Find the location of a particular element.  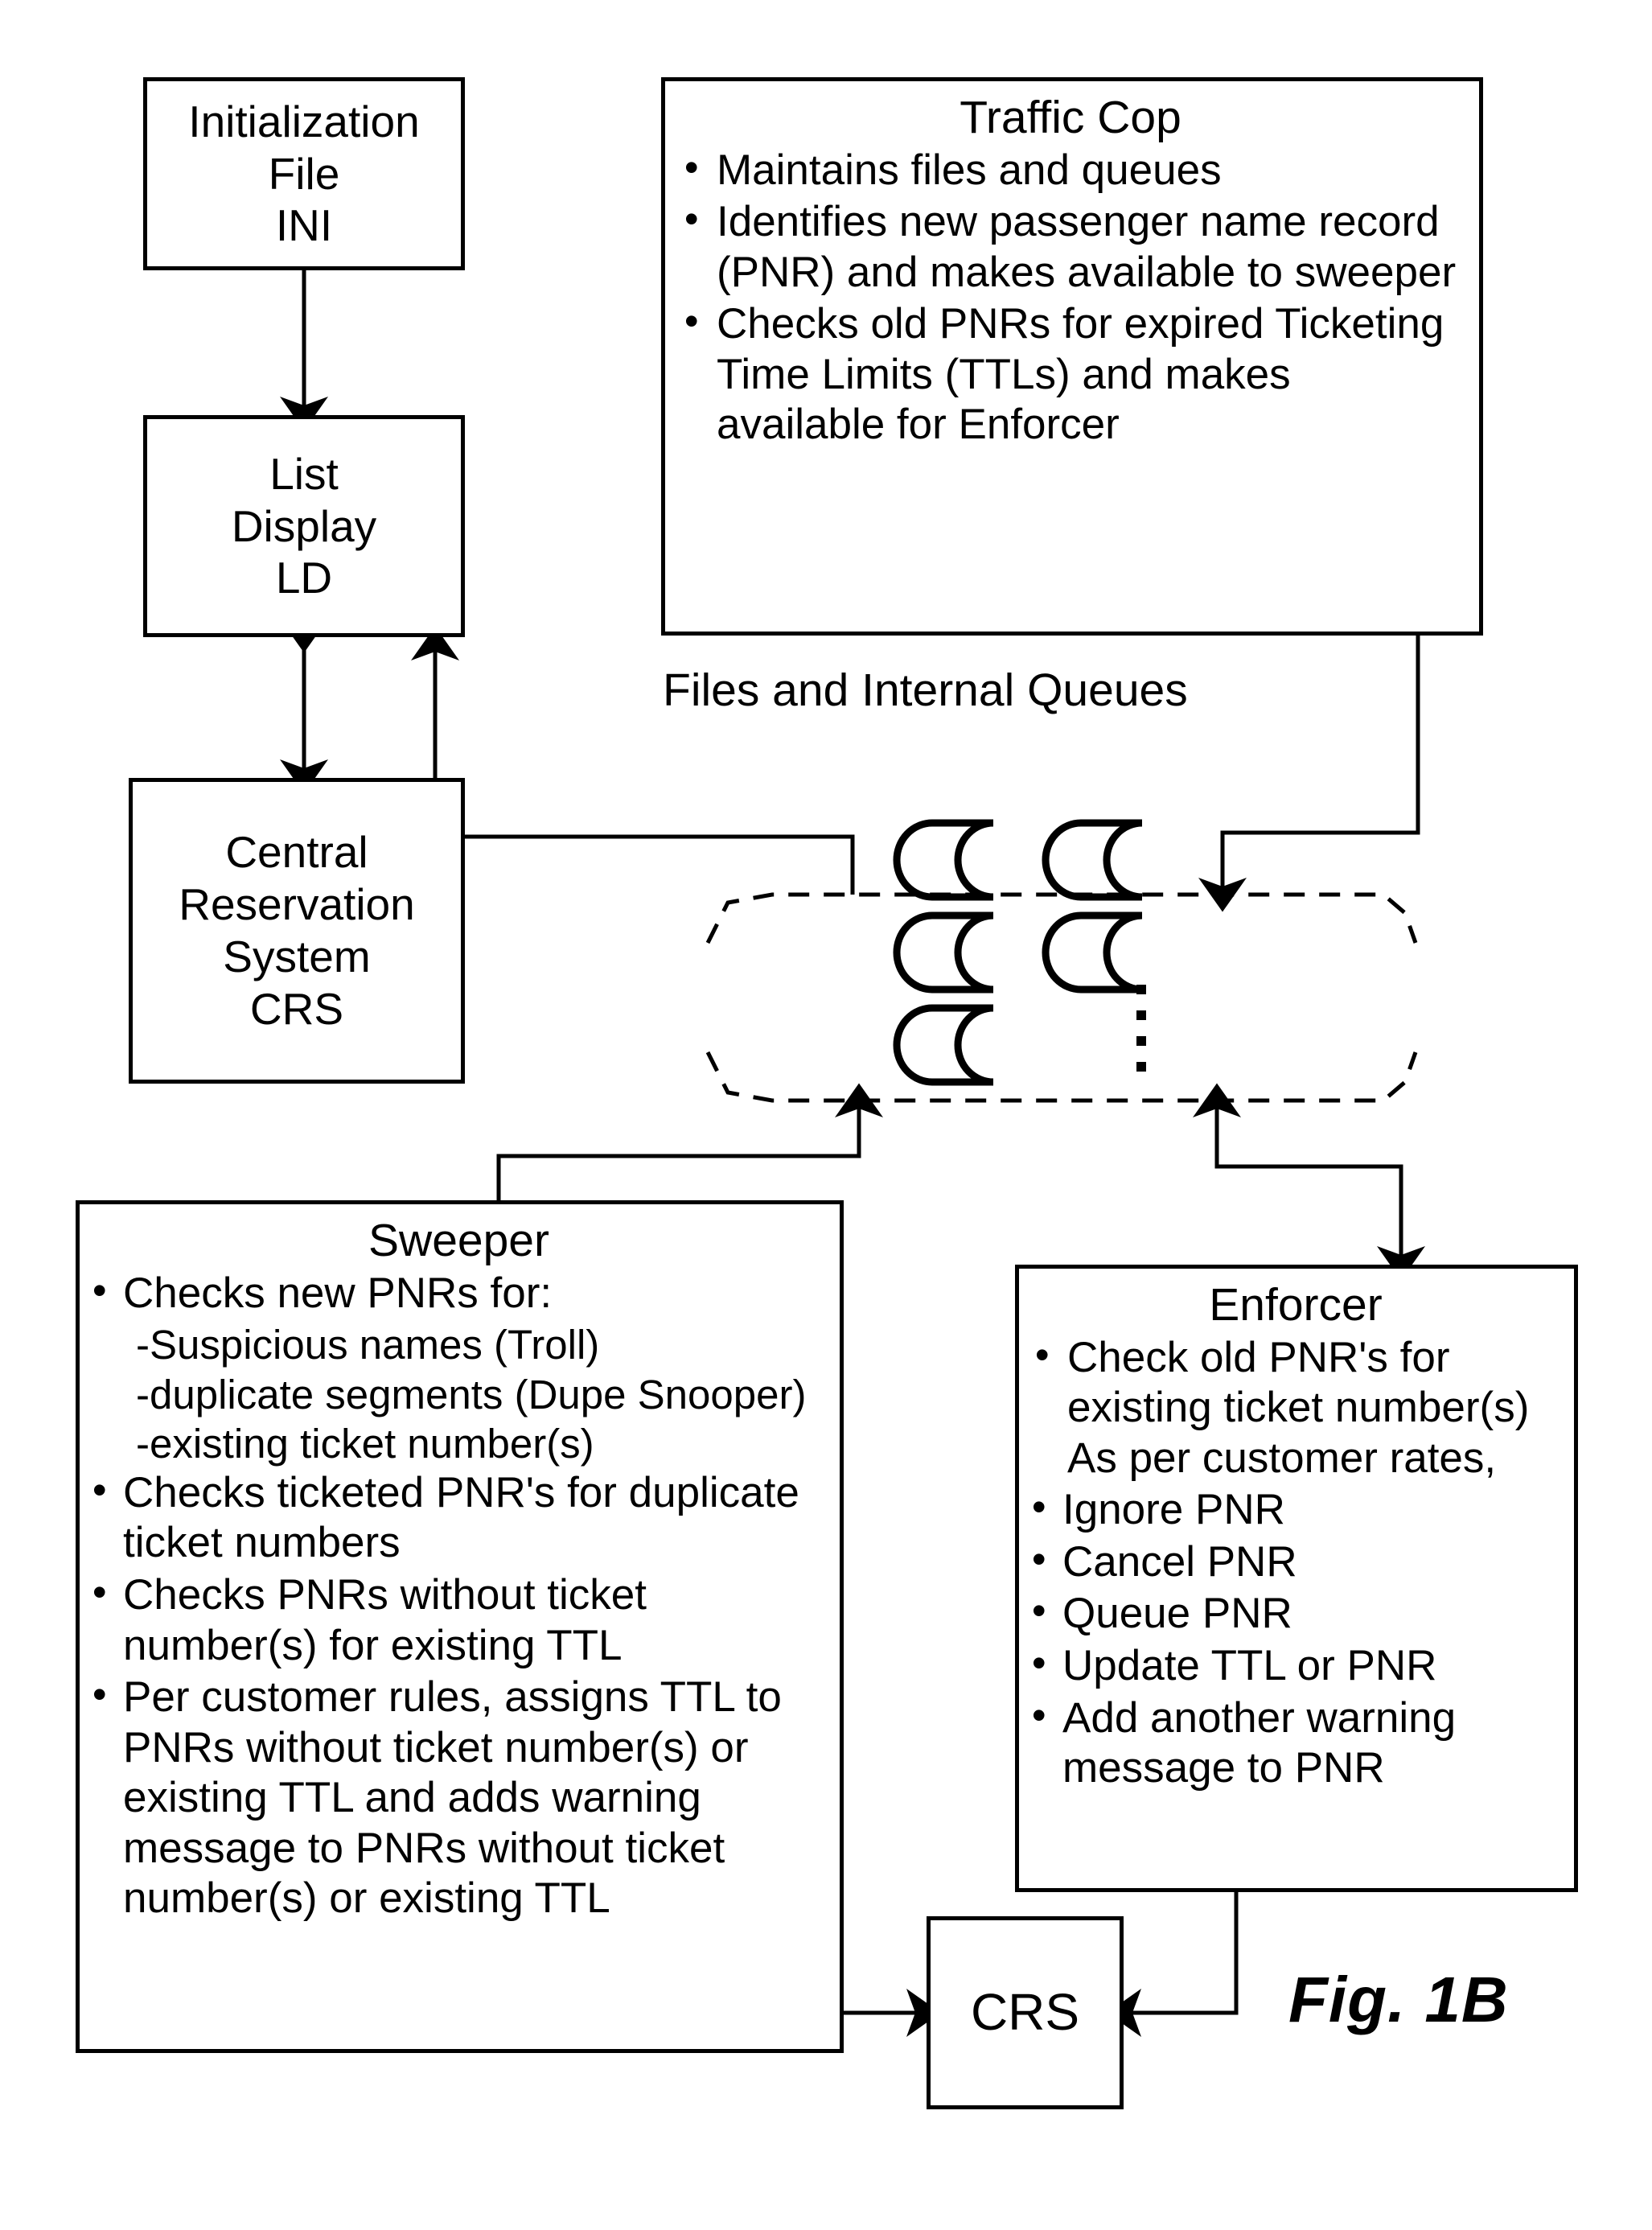

enforcer-bullet: Queue PNR is located at coordinates (1295, 1613).